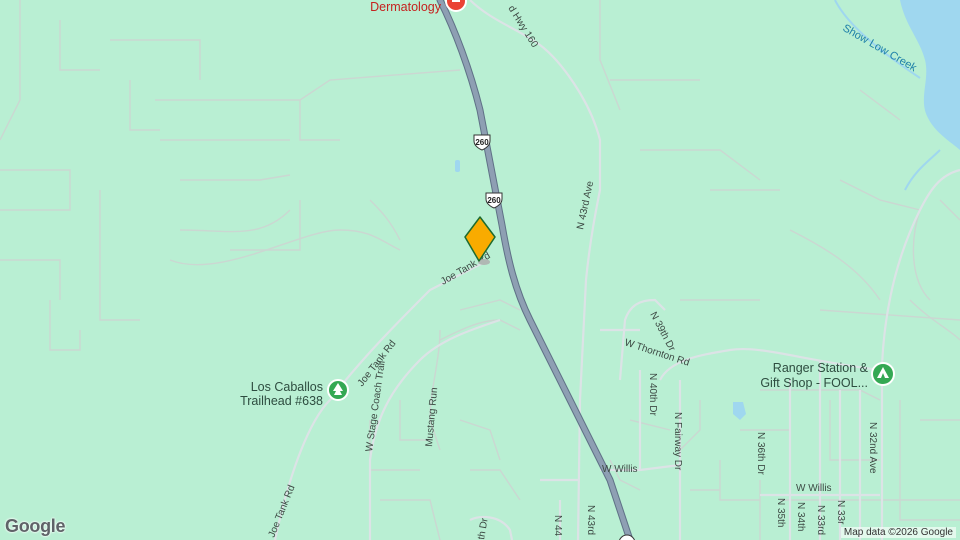 The image size is (960, 540). I want to click on label-n-32nd-ave: N 32nd Ave, so click(872, 448).